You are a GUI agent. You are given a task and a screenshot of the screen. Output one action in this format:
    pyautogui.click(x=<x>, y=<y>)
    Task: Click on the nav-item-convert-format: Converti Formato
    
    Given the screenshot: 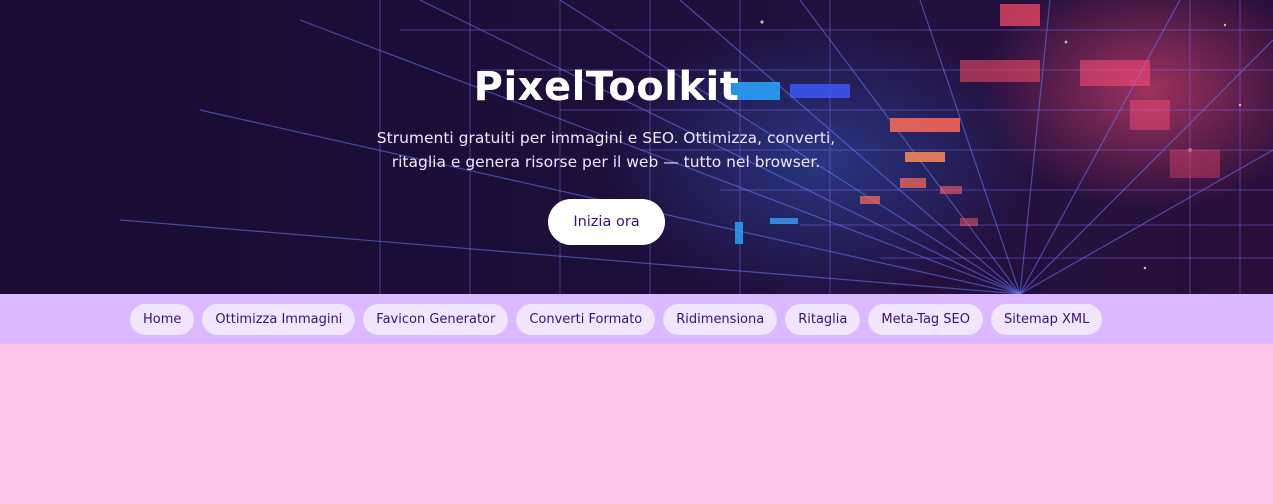 What is the action you would take?
    pyautogui.click(x=586, y=319)
    